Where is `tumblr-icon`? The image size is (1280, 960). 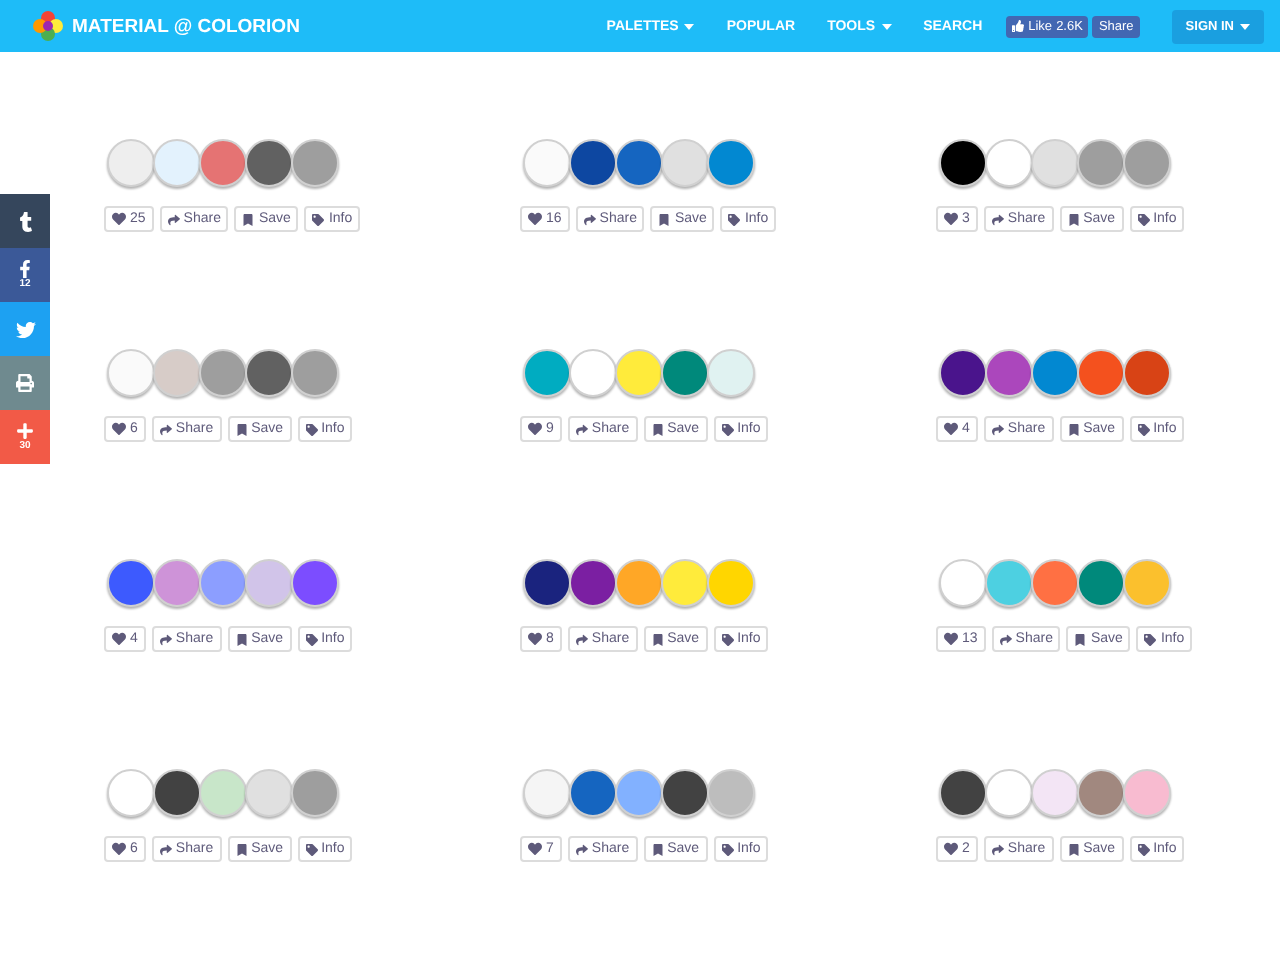 tumblr-icon is located at coordinates (25, 221).